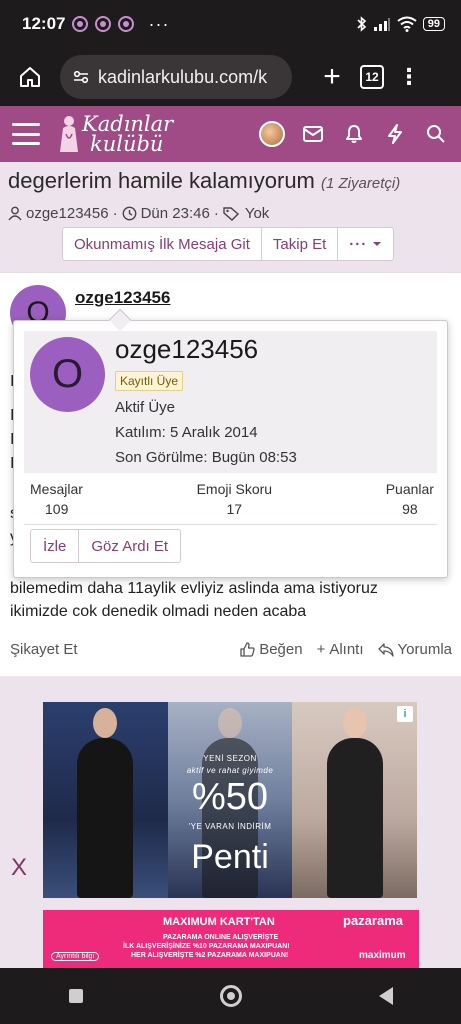 The width and height of the screenshot is (461, 1024). Describe the element at coordinates (159, 23) in the screenshot. I see `status-more-icon: ···` at that location.